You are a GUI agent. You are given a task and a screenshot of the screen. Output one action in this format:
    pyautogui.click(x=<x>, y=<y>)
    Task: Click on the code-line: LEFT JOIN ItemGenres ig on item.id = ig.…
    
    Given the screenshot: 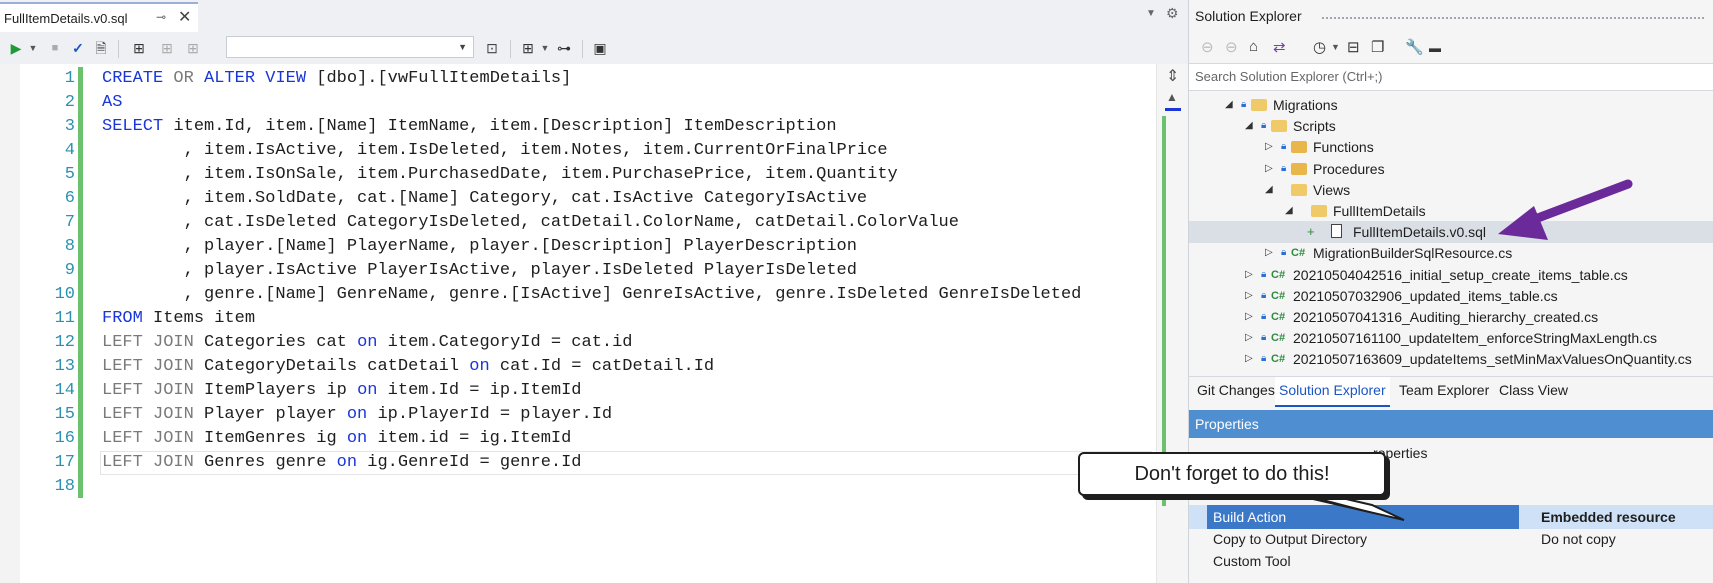 What is the action you would take?
    pyautogui.click(x=336, y=439)
    